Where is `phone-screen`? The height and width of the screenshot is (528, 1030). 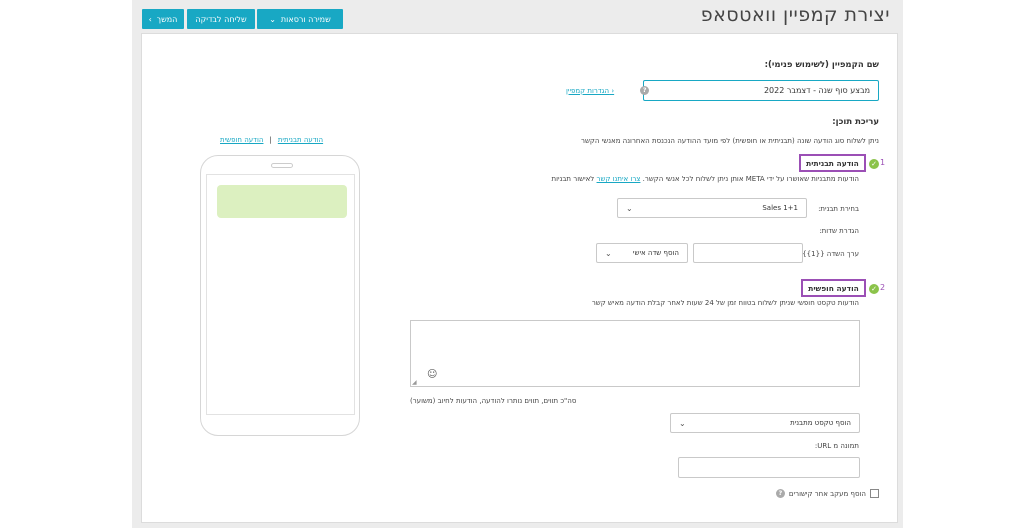
phone-screen is located at coordinates (280, 294).